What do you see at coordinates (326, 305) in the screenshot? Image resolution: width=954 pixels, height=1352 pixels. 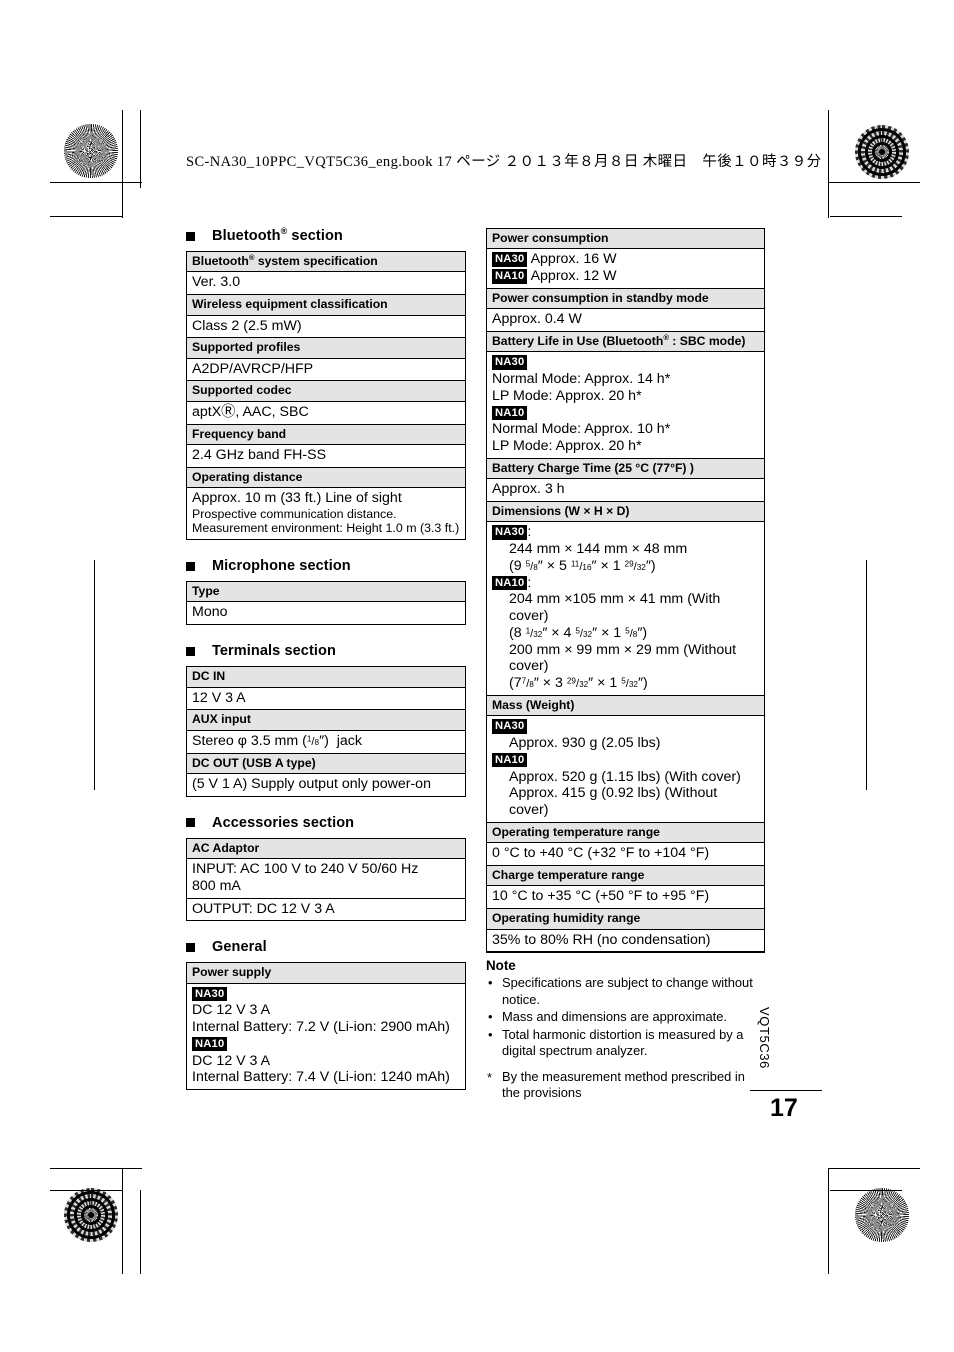 I see `table-row: Wireless equipment classification` at bounding box center [326, 305].